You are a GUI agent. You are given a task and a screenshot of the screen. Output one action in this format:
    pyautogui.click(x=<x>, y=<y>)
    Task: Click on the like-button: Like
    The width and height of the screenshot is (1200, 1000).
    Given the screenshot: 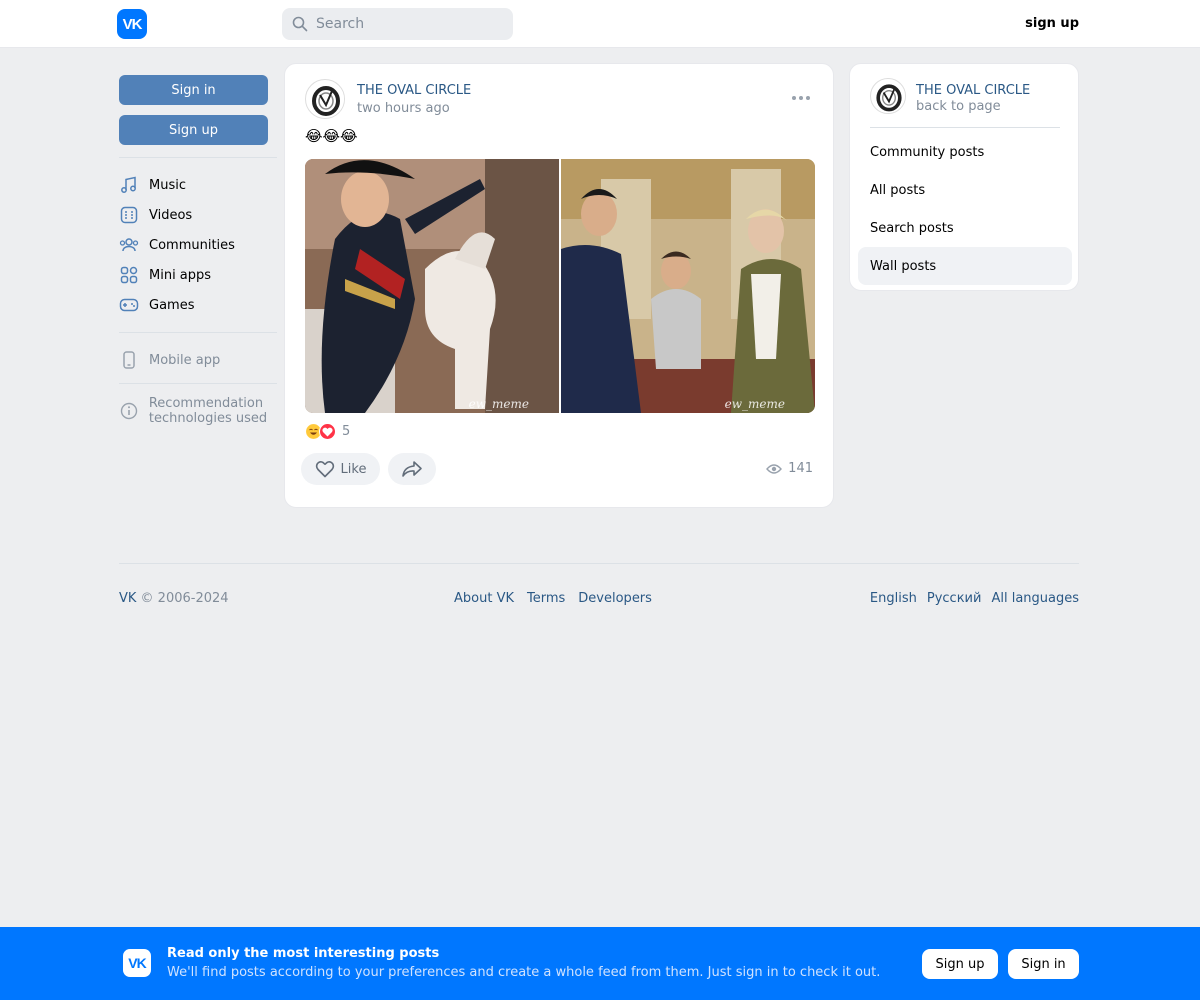 What is the action you would take?
    pyautogui.click(x=340, y=469)
    